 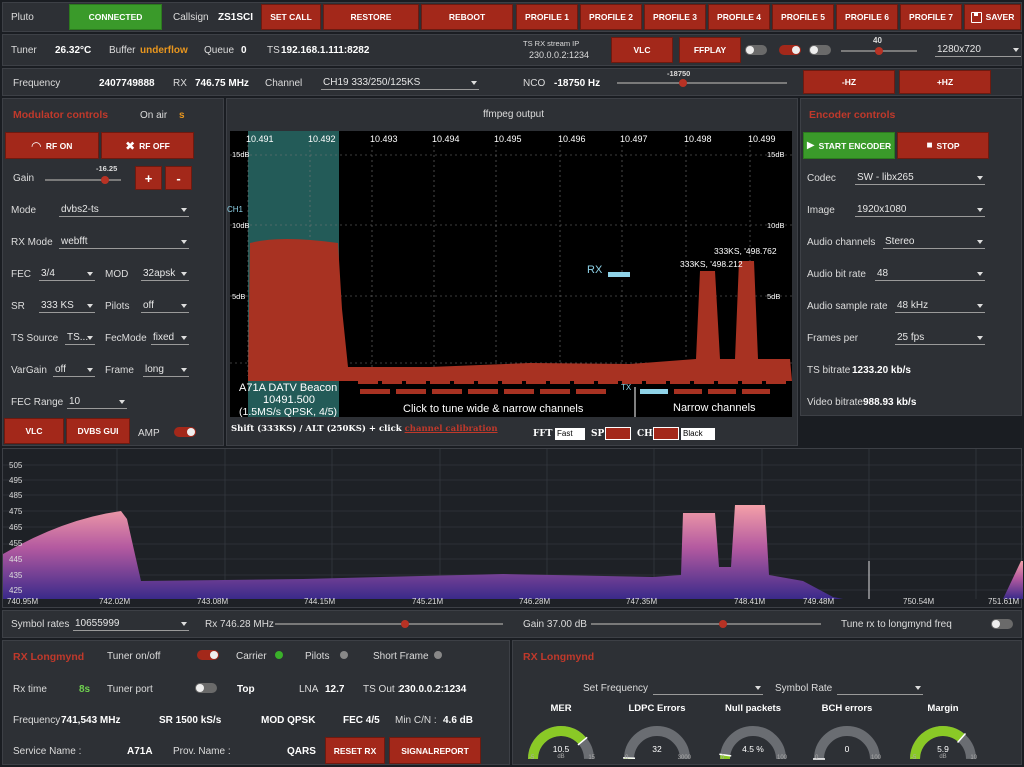 I want to click on rxmode-select: webfft, so click(x=124, y=242).